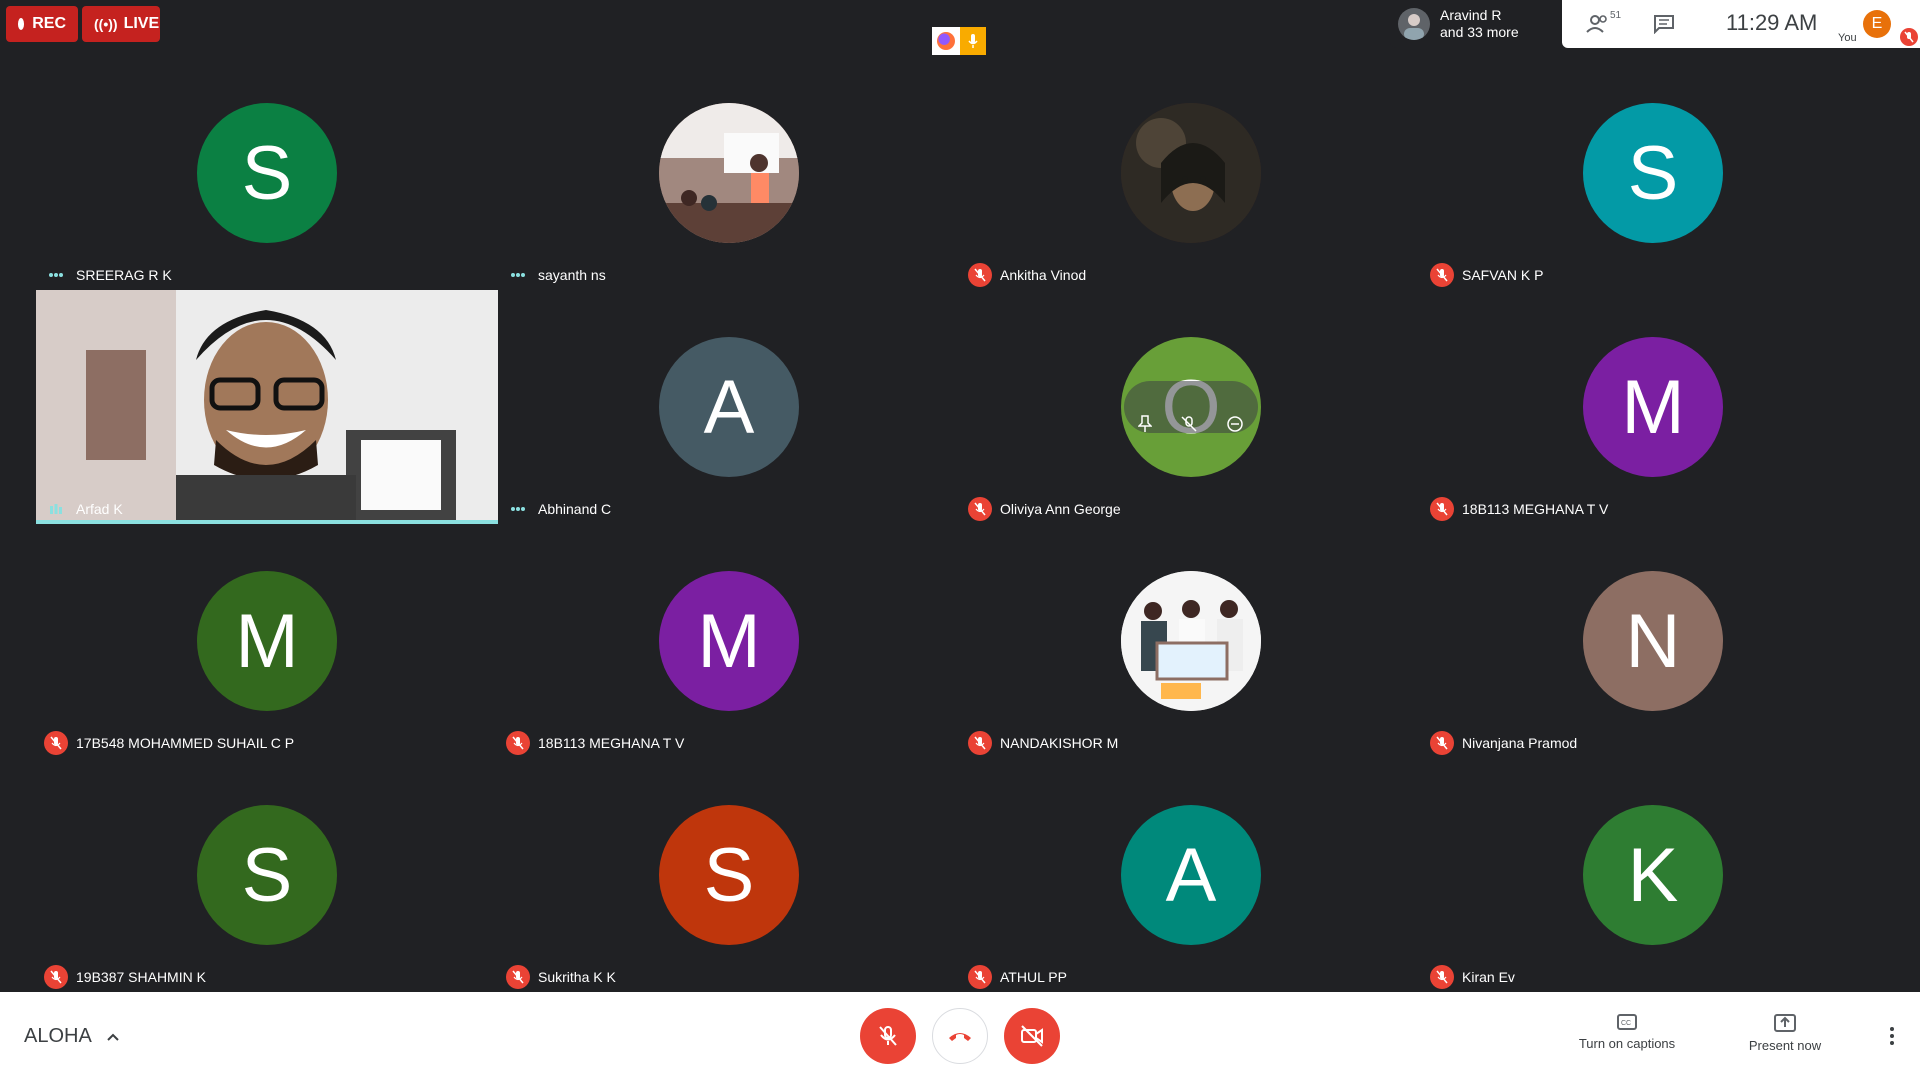 The height and width of the screenshot is (1080, 1920). What do you see at coordinates (121, 24) in the screenshot?
I see `live-badge: ((•)) LIVE` at bounding box center [121, 24].